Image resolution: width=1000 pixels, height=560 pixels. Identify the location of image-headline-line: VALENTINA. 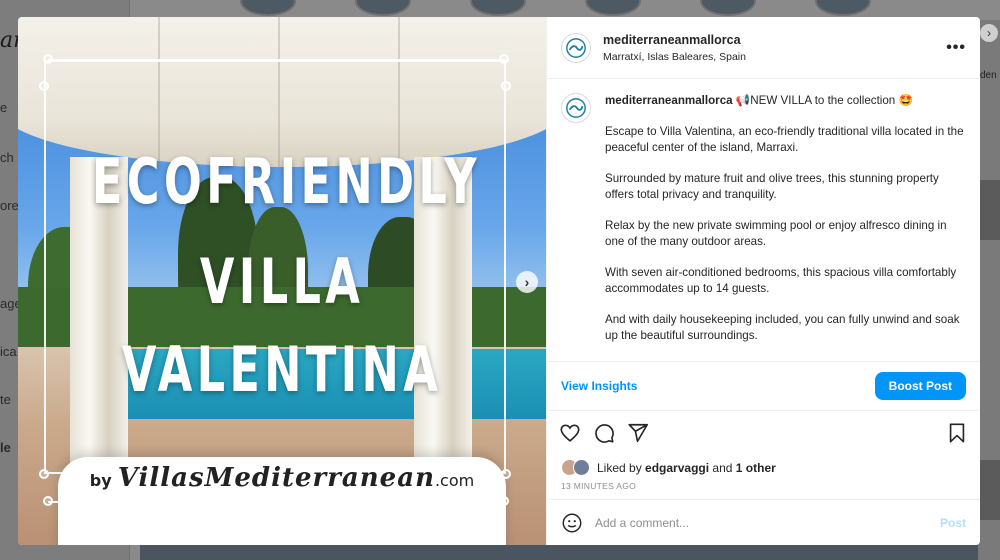
(282, 369).